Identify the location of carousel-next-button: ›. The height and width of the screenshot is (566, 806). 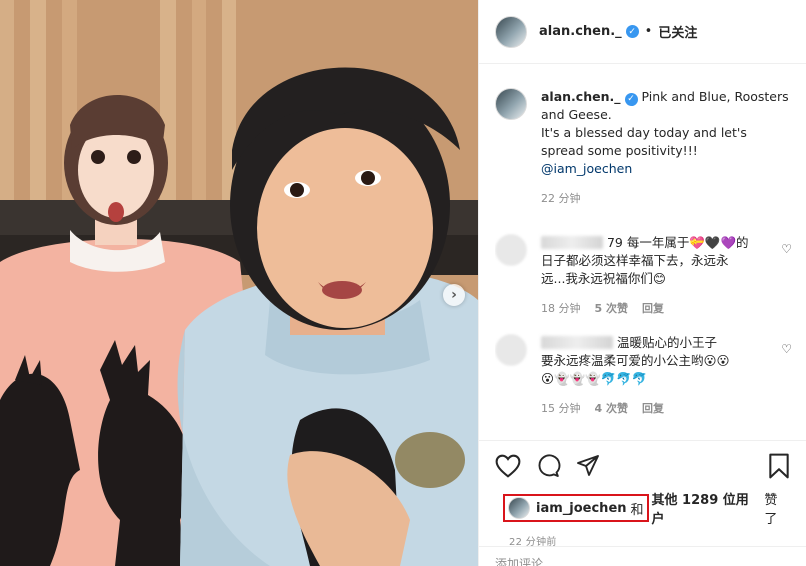
(454, 295).